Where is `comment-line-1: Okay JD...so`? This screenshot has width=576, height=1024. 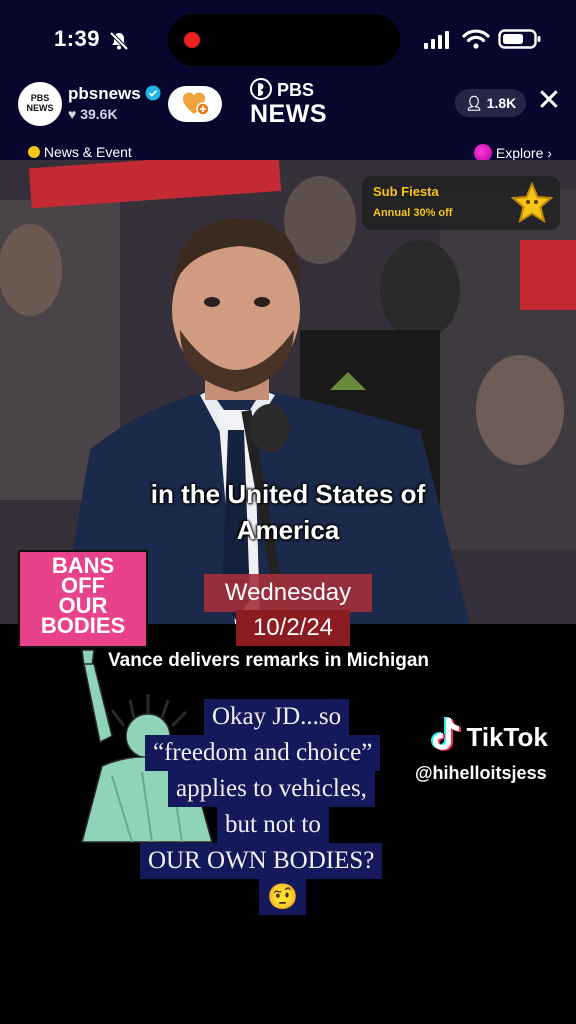 comment-line-1: Okay JD...so is located at coordinates (277, 717).